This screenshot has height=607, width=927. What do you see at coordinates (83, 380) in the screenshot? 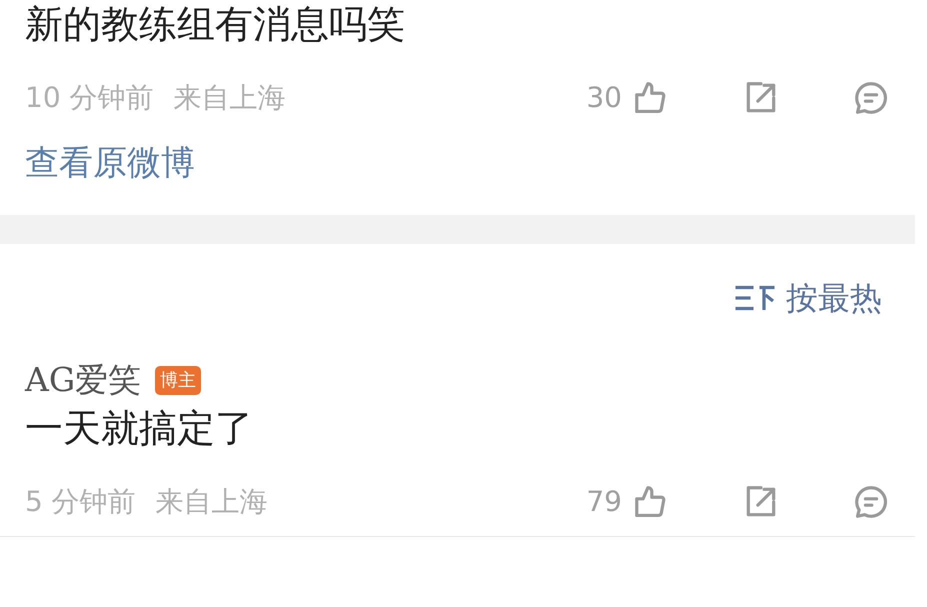
I see `author-name: AG爱笑` at bounding box center [83, 380].